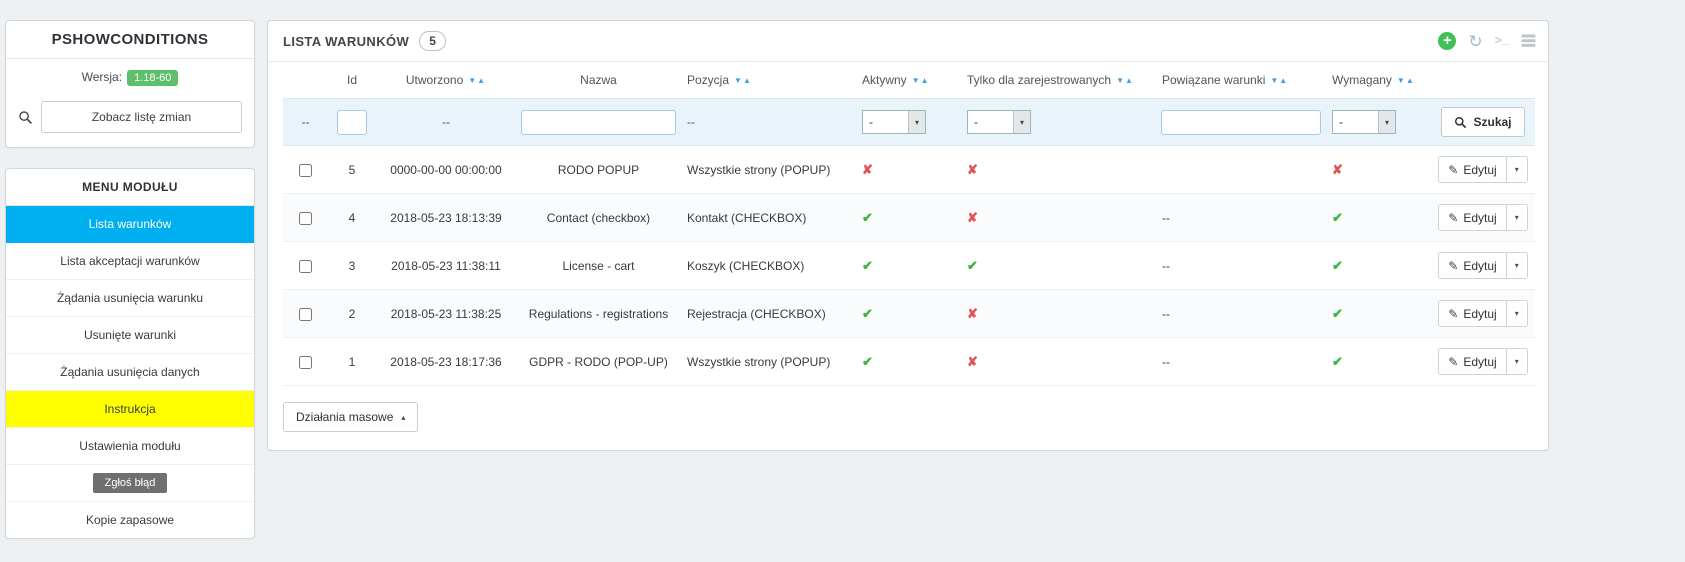  I want to click on filter-active-select: - ▾, so click(894, 122).